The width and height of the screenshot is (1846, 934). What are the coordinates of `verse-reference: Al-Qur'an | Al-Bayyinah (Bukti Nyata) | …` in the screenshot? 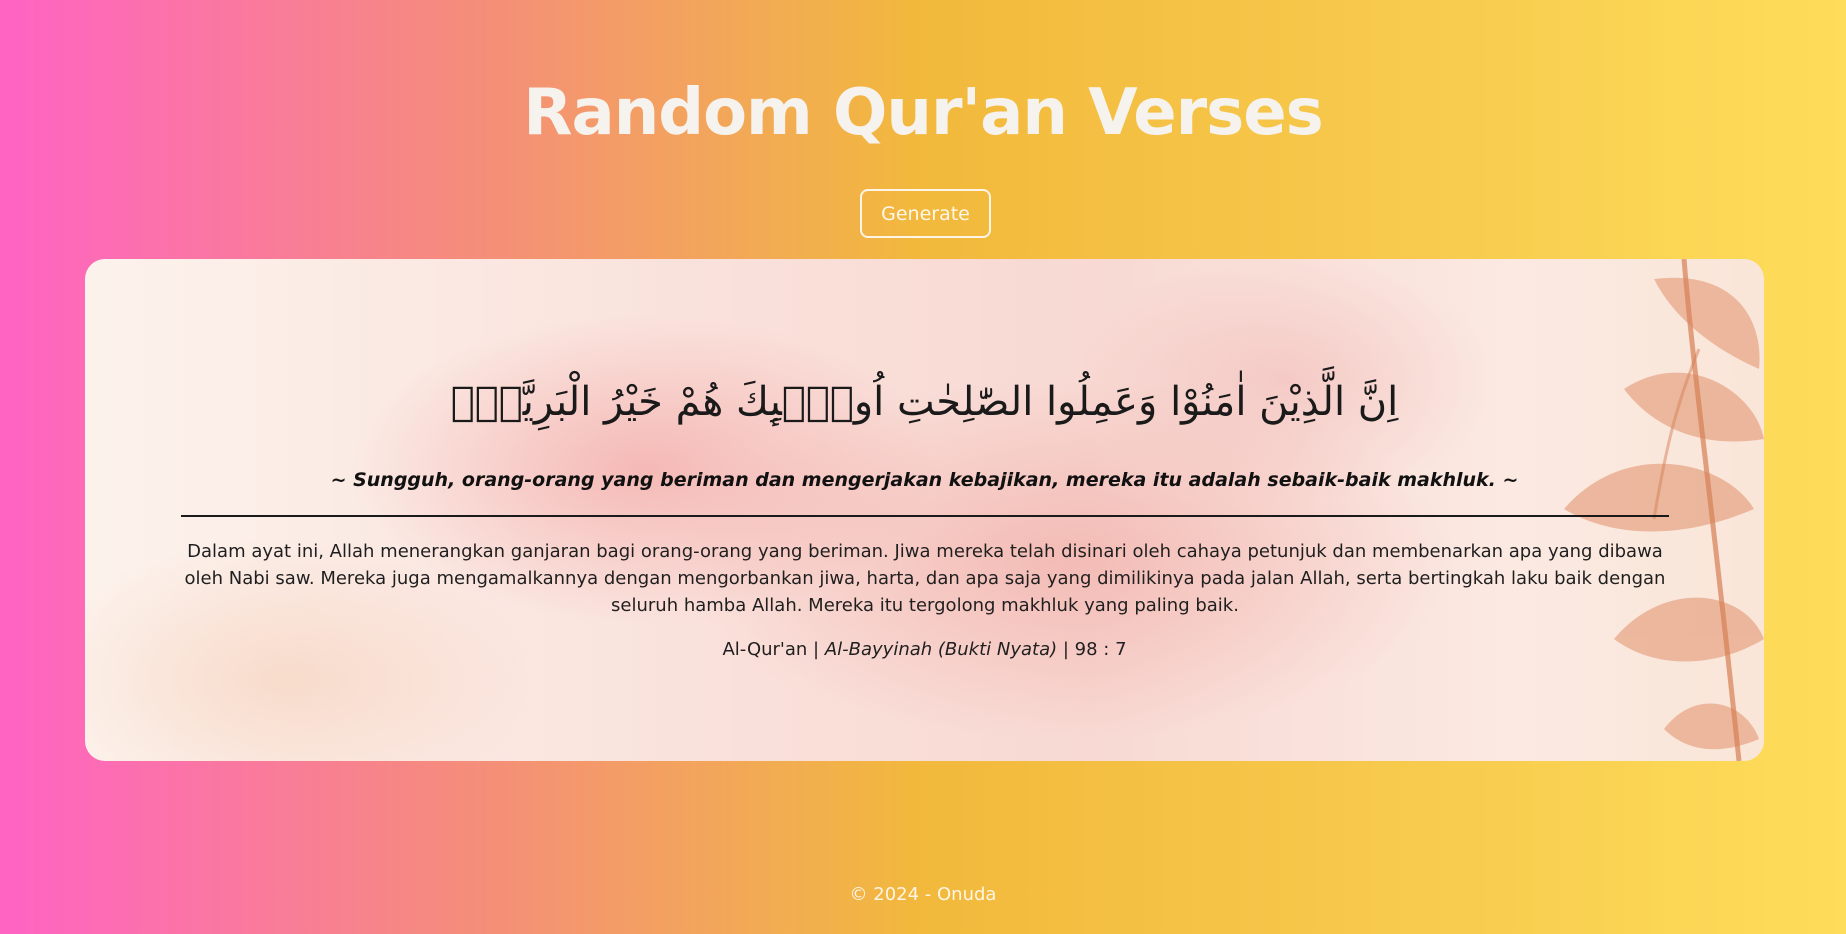 It's located at (924, 649).